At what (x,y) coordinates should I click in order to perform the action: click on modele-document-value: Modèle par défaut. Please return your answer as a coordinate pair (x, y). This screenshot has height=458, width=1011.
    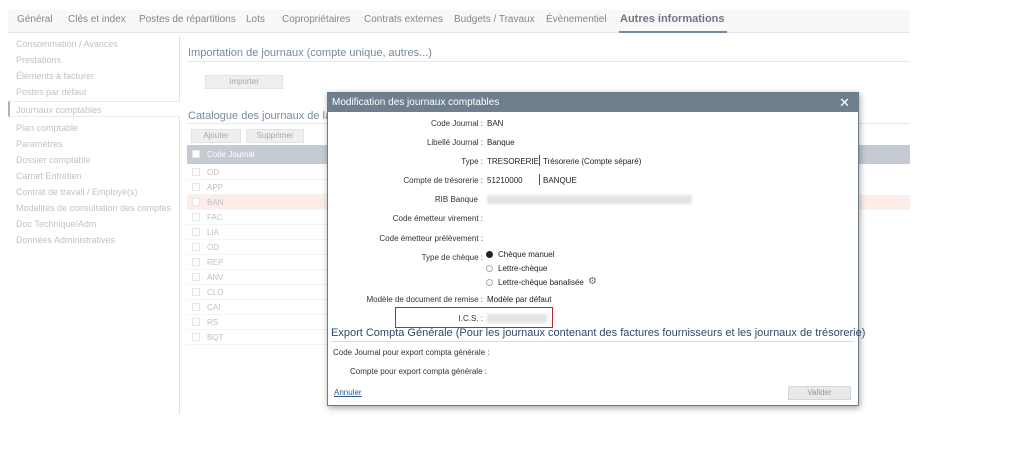
    Looking at the image, I should click on (519, 299).